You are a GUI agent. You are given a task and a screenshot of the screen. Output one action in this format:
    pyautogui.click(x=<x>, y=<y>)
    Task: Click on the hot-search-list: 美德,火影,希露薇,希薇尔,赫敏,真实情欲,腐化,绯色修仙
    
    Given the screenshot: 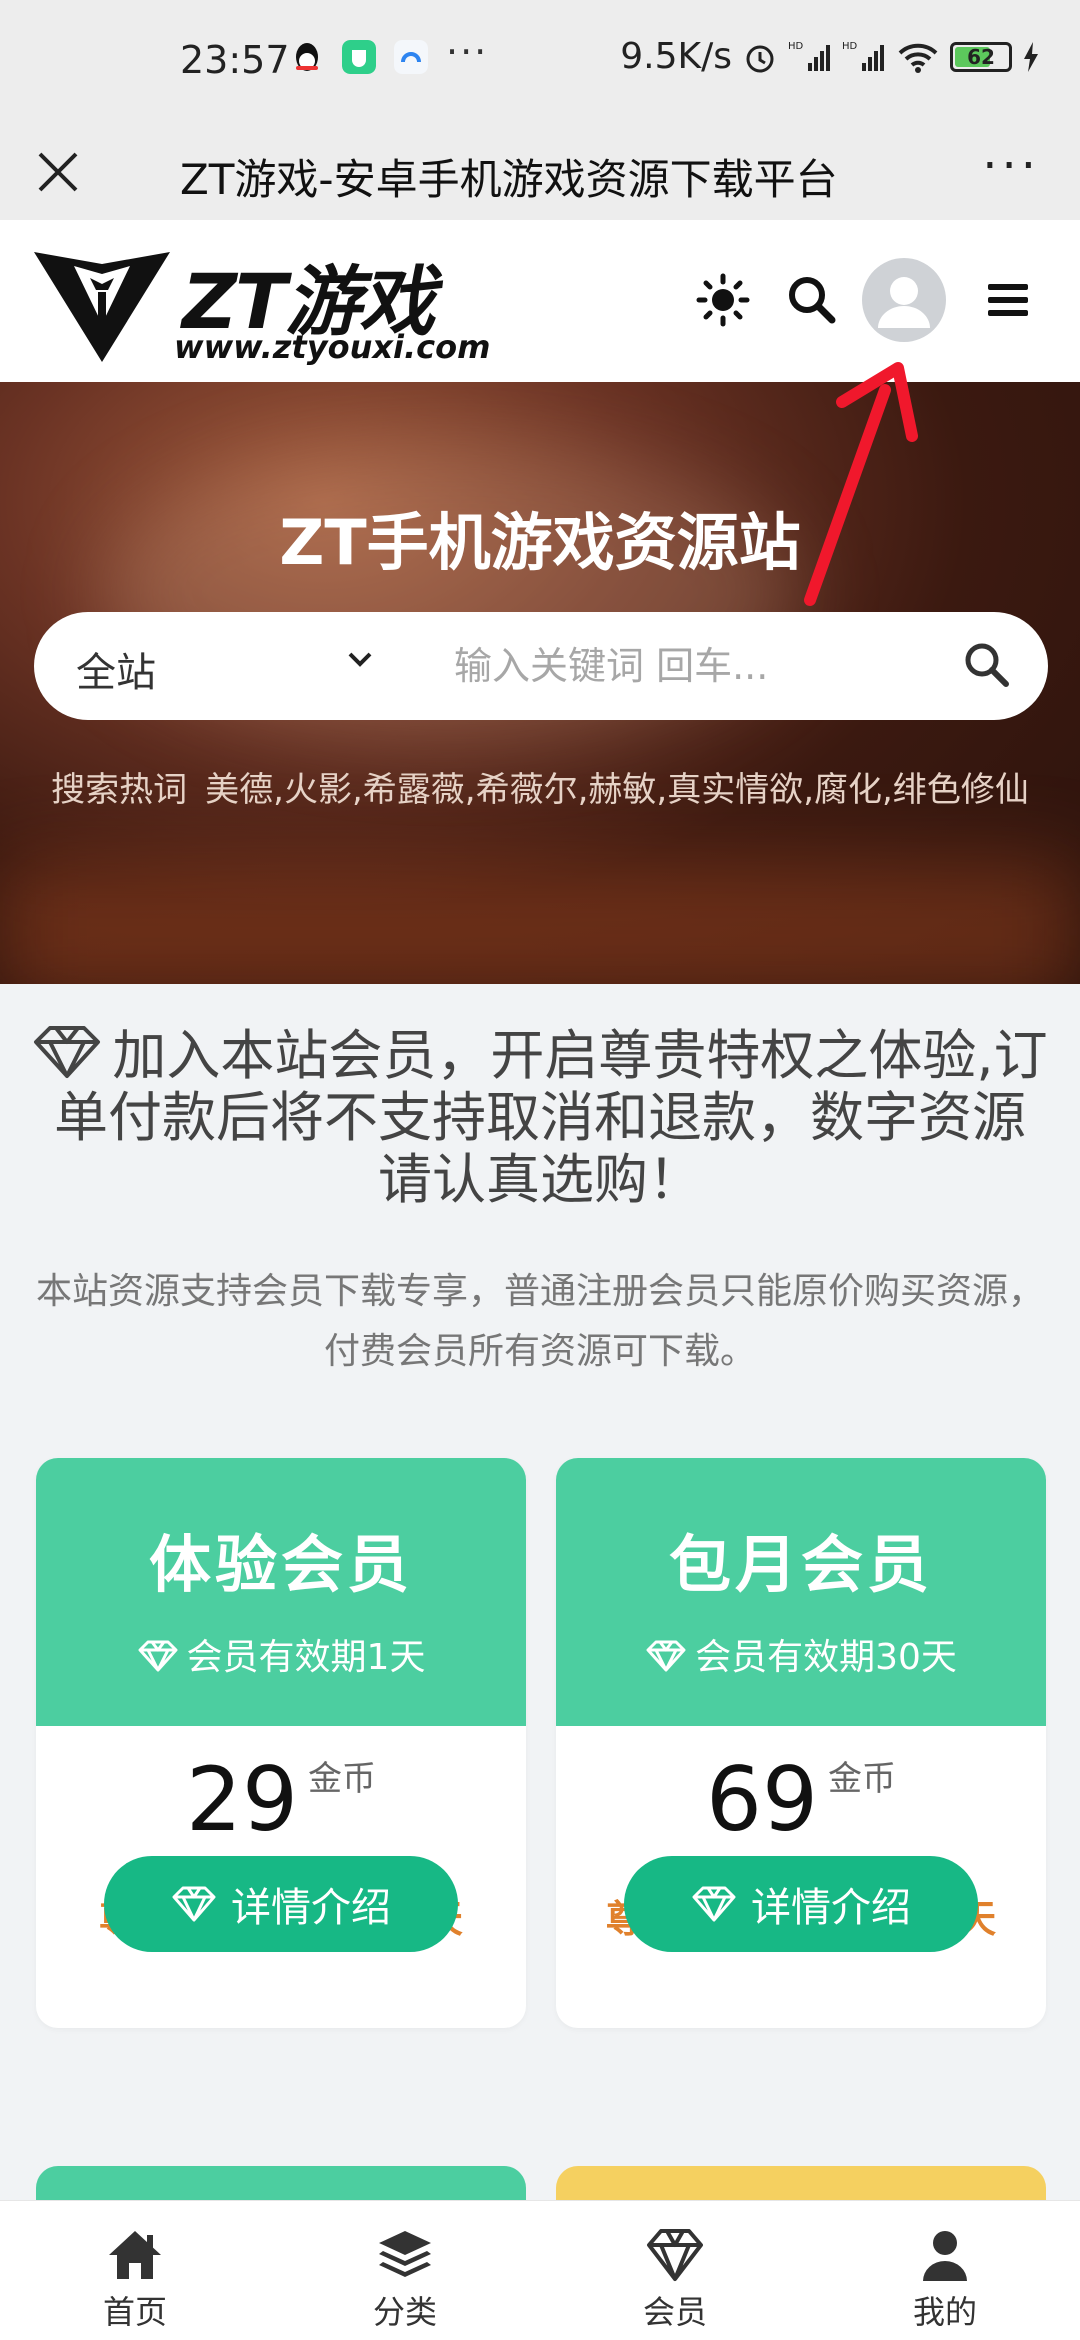 What is the action you would take?
    pyautogui.click(x=617, y=790)
    